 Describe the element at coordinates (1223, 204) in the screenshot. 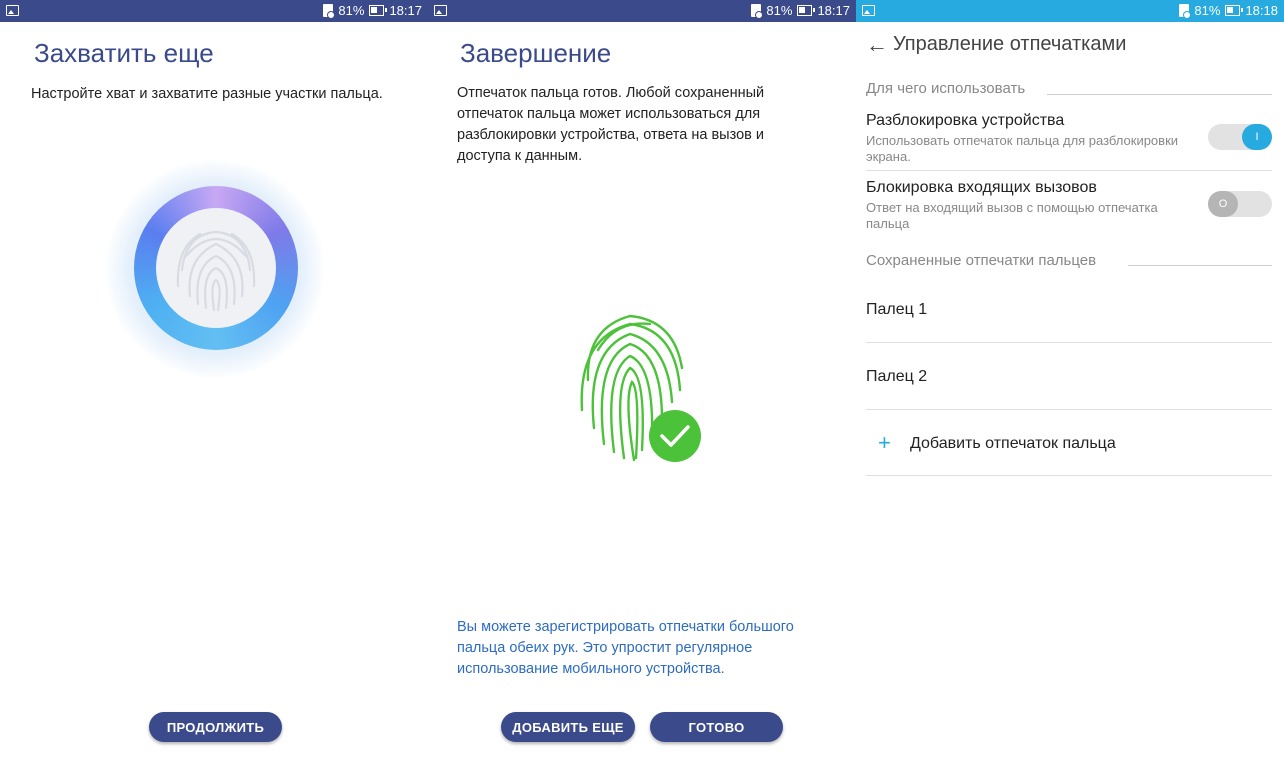

I see `toggle-knob: O` at that location.